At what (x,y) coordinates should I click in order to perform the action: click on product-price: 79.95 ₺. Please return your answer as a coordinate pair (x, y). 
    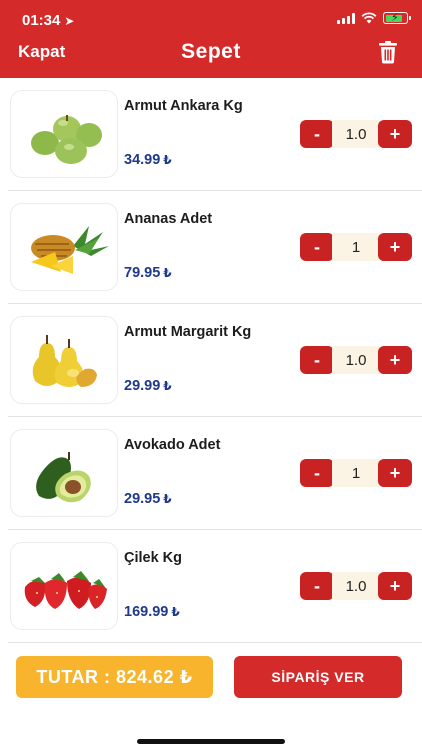
    Looking at the image, I should click on (148, 273).